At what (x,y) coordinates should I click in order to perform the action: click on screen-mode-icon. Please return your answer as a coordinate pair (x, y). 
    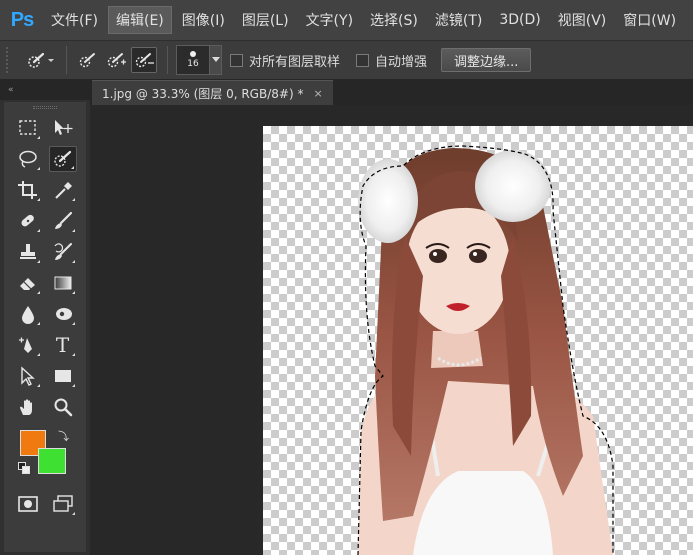
    Looking at the image, I should click on (62, 503).